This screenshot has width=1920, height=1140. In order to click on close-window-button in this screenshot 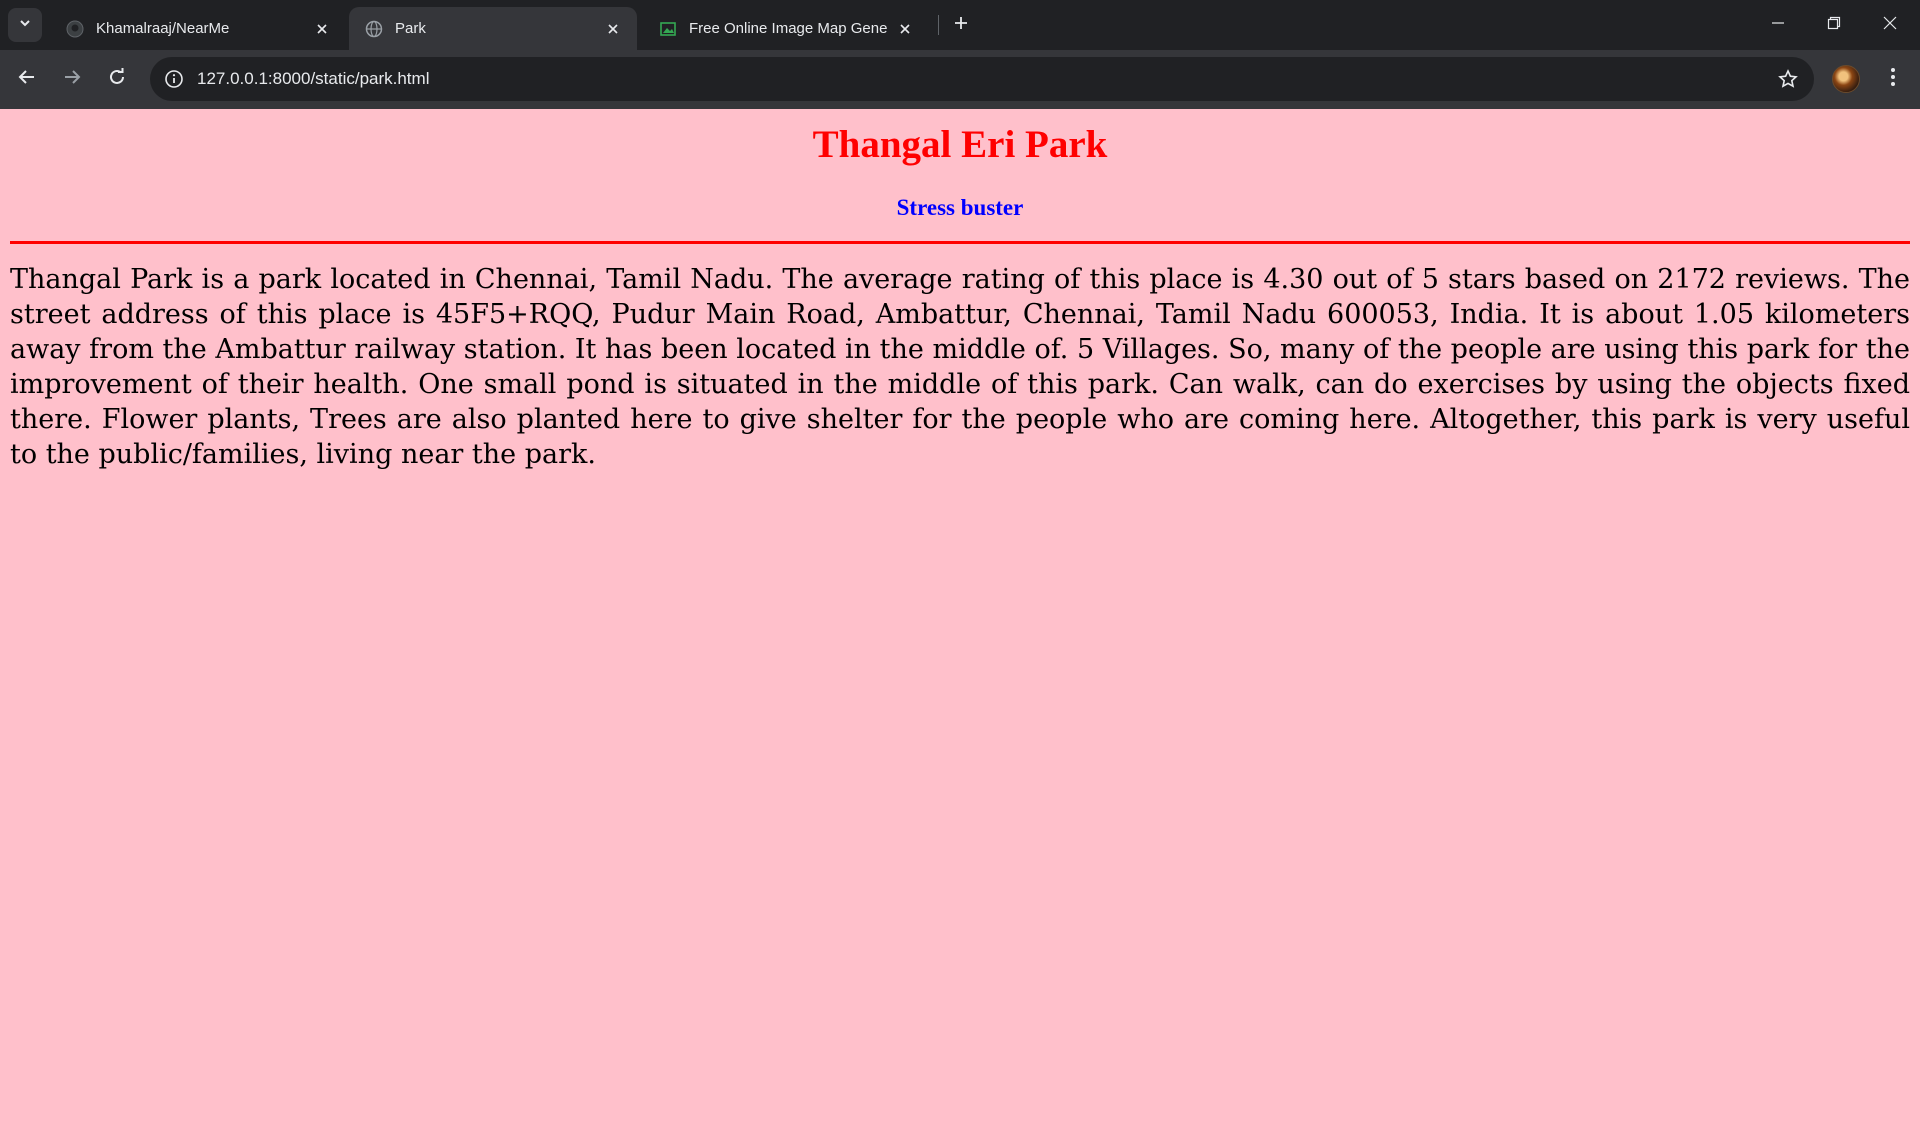, I will do `click(1890, 25)`.